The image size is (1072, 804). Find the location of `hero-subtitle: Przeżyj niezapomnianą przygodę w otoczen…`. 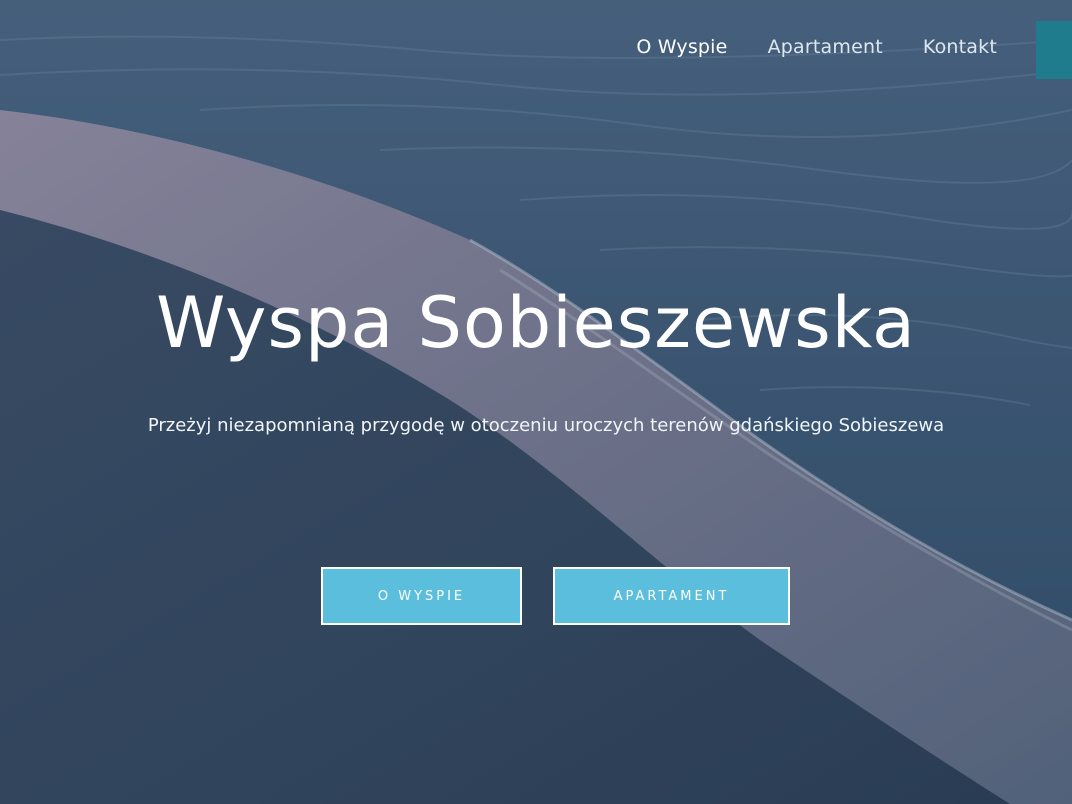

hero-subtitle: Przeżyj niezapomnianą przygodę w otoczen… is located at coordinates (546, 425).